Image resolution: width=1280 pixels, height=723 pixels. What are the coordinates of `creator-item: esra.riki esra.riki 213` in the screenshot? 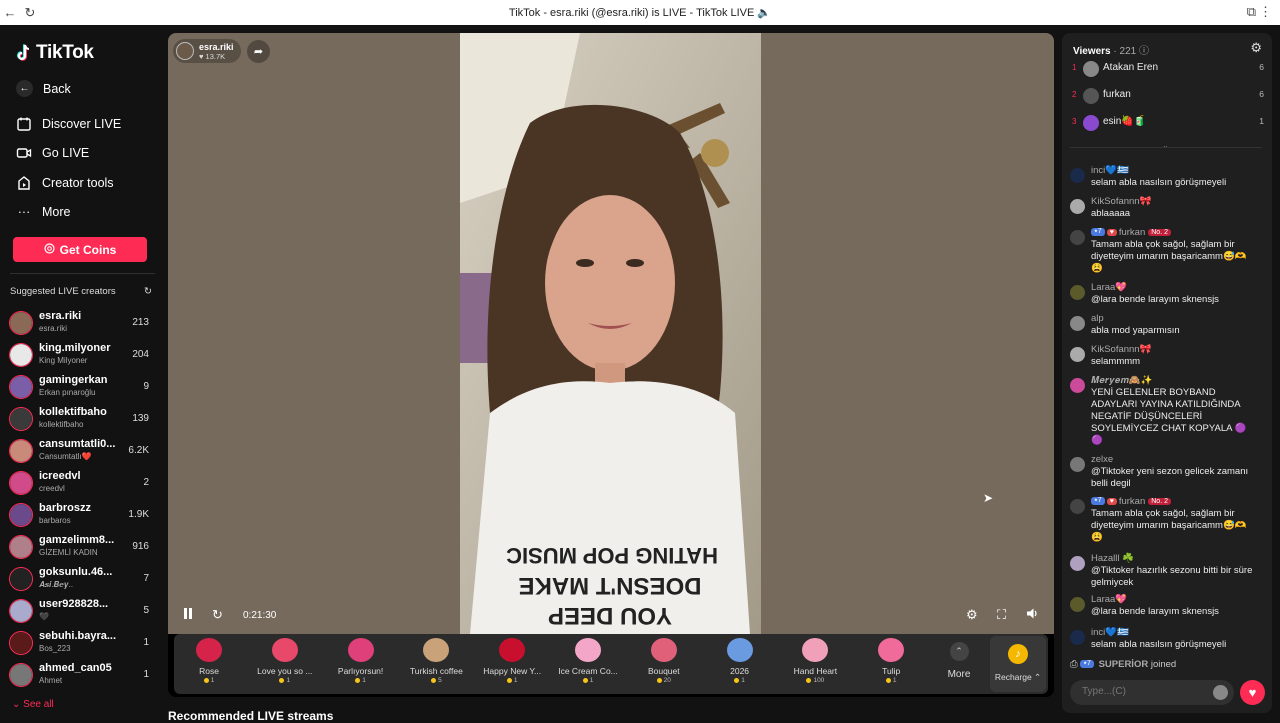 It's located at (81, 323).